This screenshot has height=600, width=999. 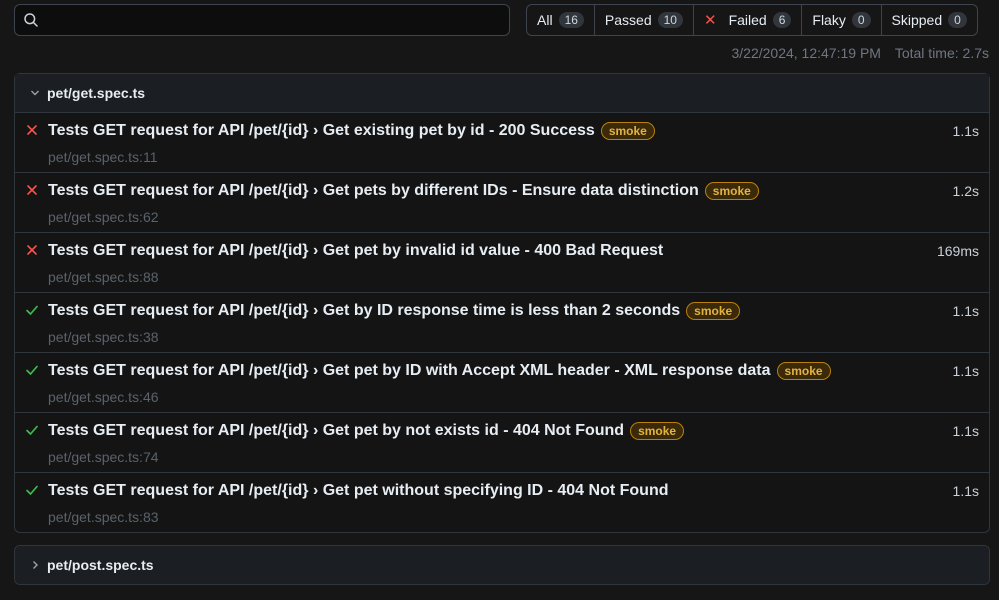 I want to click on test-location: pet/get.spec.ts:38, so click(x=103, y=337).